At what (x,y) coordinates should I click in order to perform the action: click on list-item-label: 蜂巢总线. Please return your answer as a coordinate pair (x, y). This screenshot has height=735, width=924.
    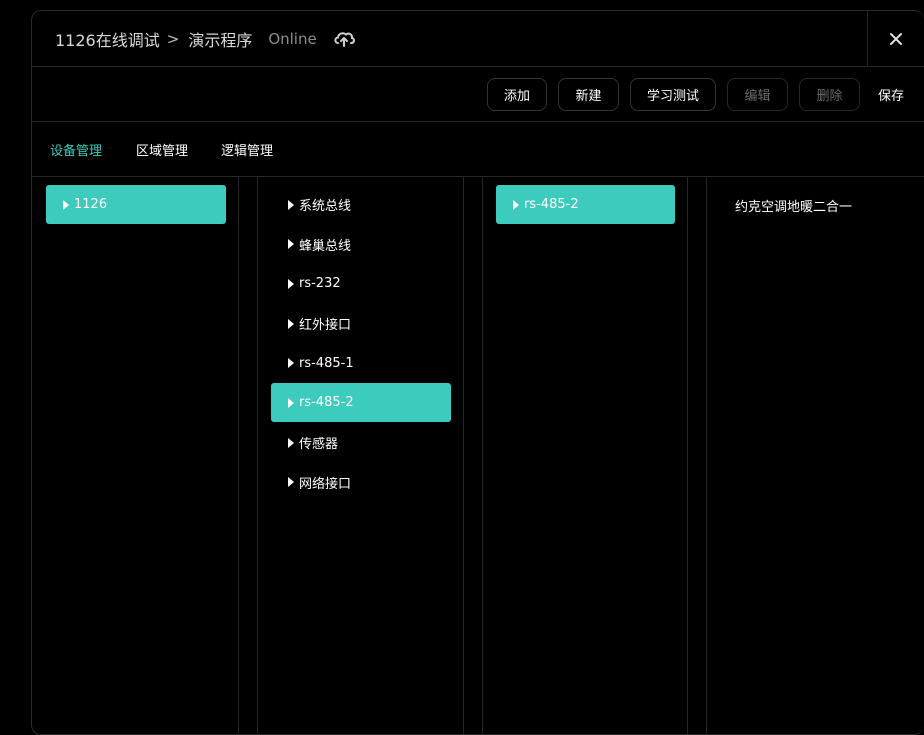
    Looking at the image, I should click on (325, 246).